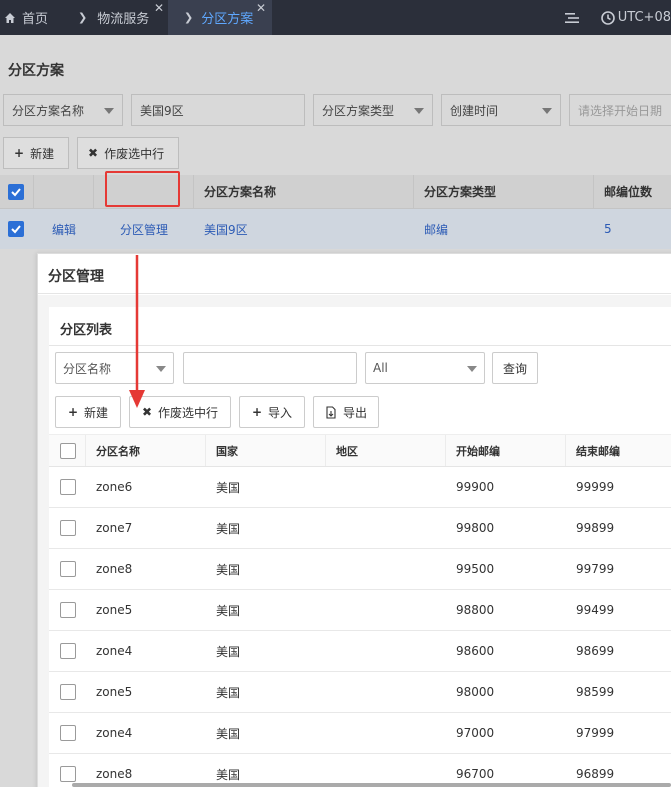  I want to click on void-zone-button-label: 作废选中行, so click(188, 412).